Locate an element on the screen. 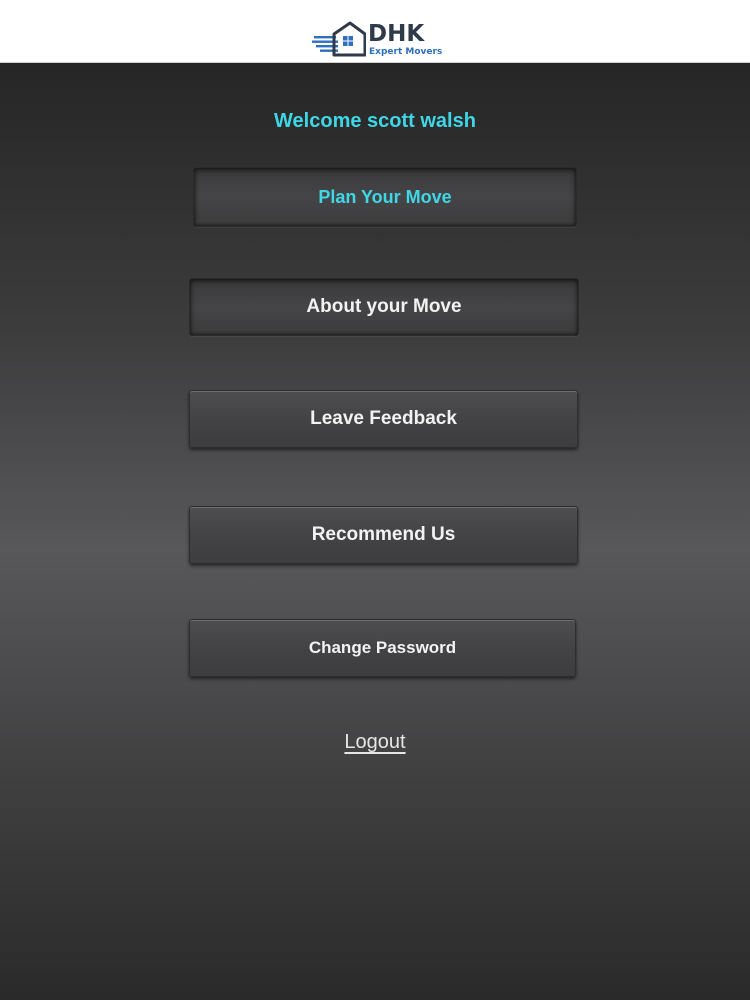  logo-tagline: Expert Movers is located at coordinates (406, 52).